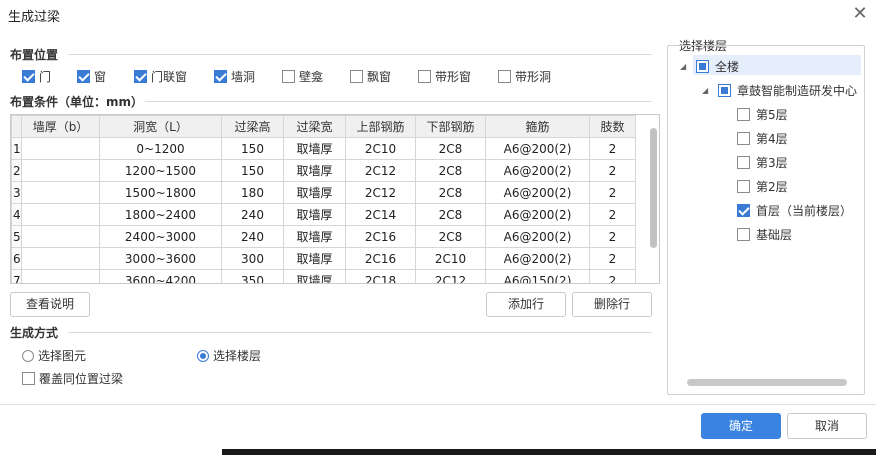 The width and height of the screenshot is (876, 455). What do you see at coordinates (537, 276) in the screenshot?
I see `table-cell: A6@150(2)` at bounding box center [537, 276].